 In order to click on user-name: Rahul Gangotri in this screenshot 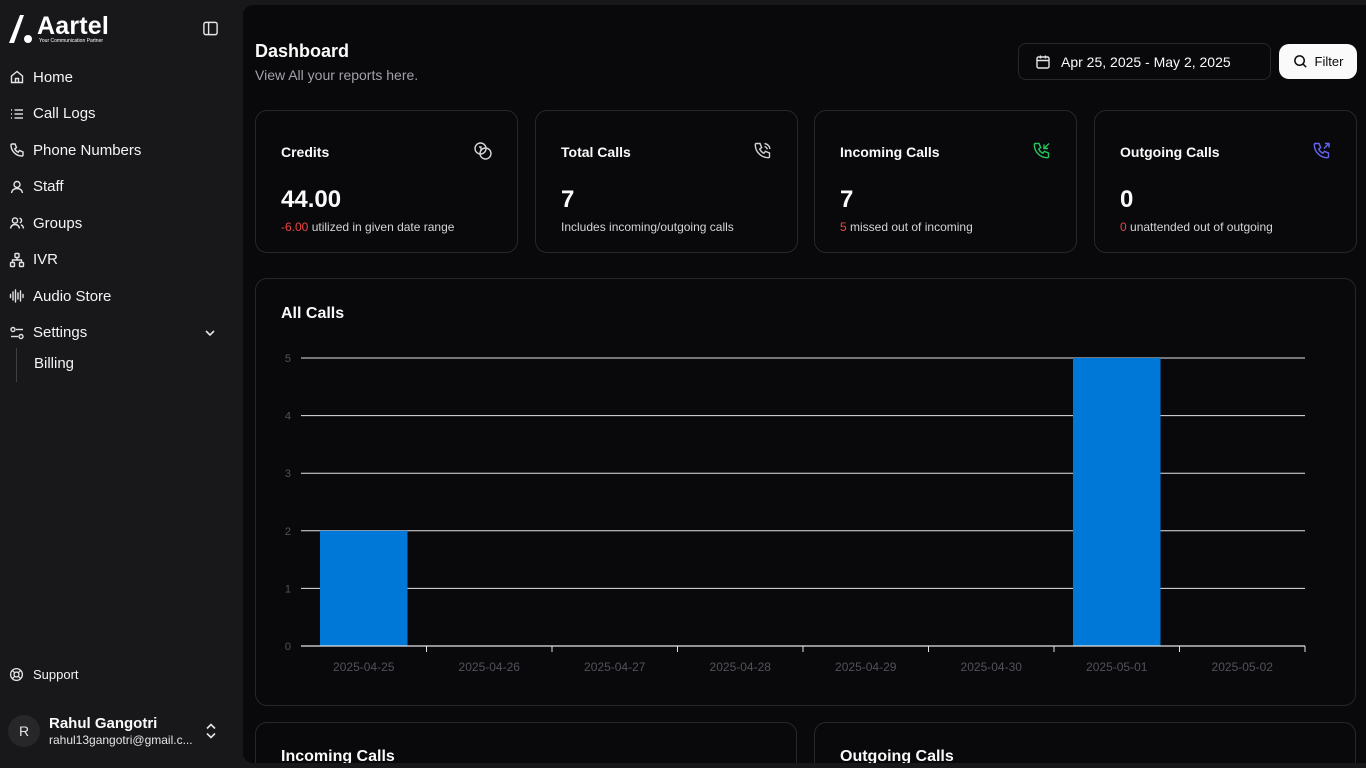, I will do `click(103, 723)`.